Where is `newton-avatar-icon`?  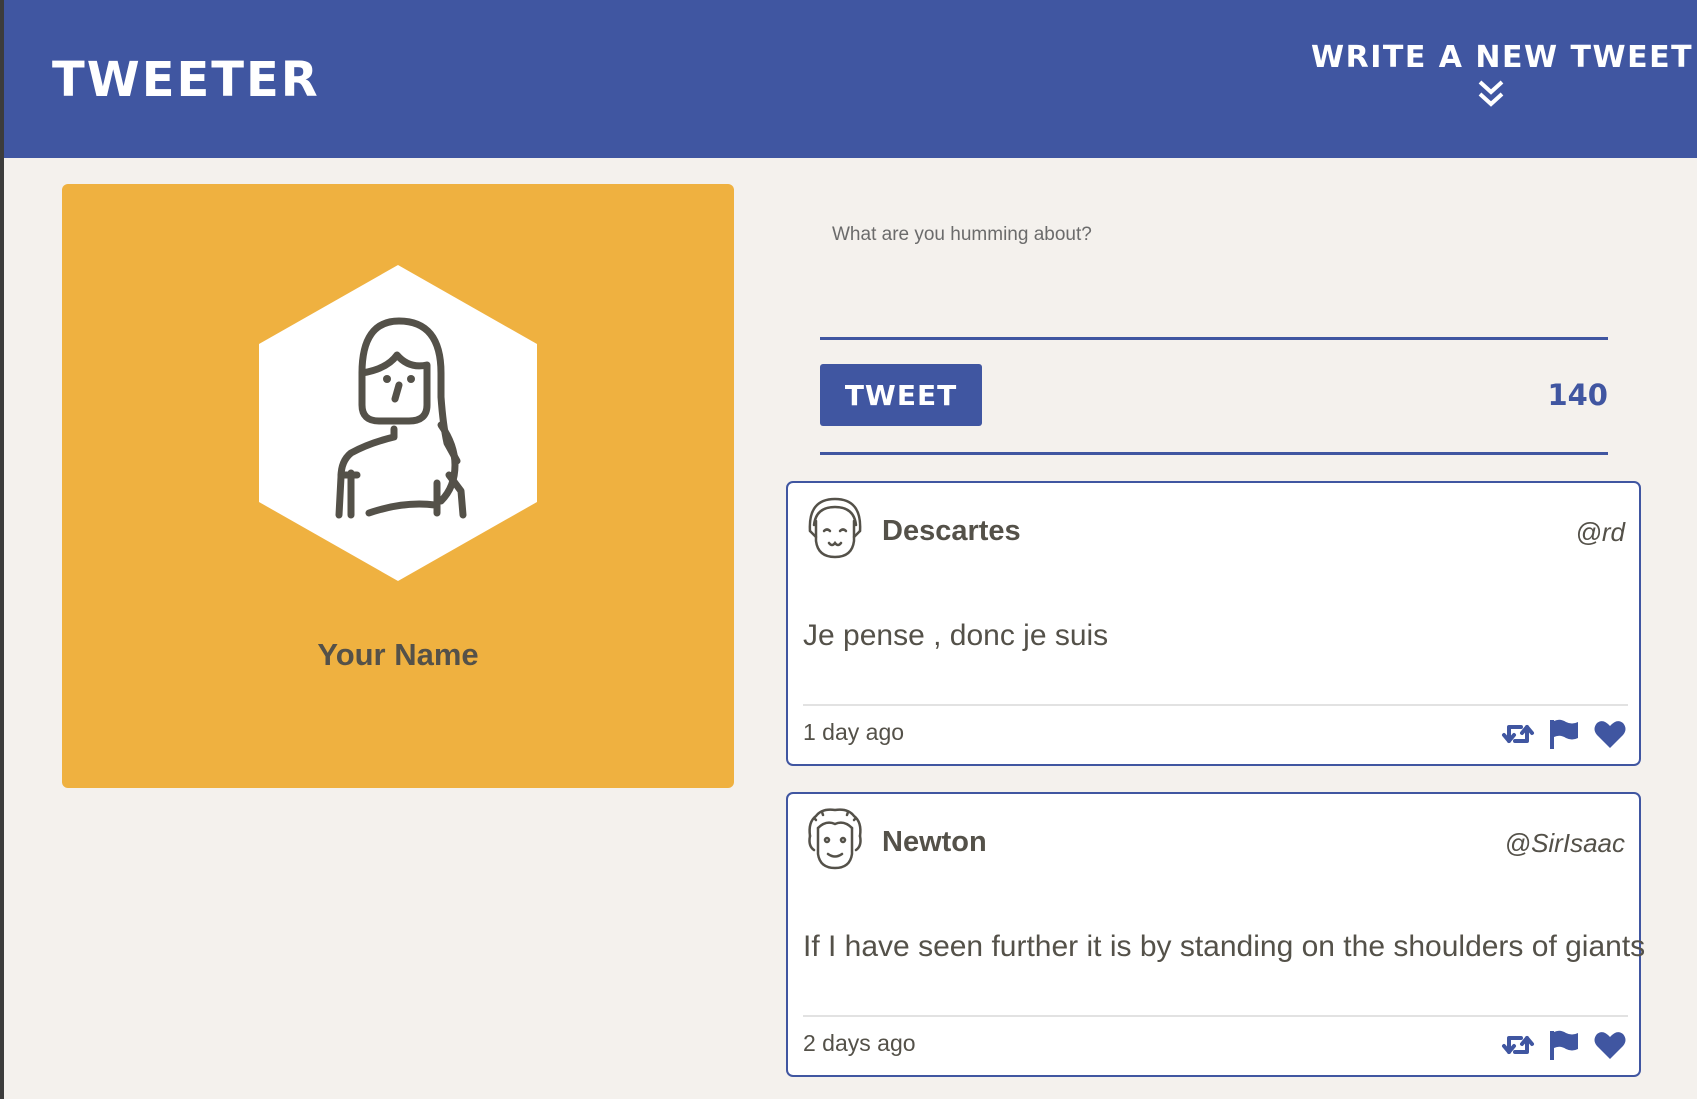 newton-avatar-icon is located at coordinates (835, 839).